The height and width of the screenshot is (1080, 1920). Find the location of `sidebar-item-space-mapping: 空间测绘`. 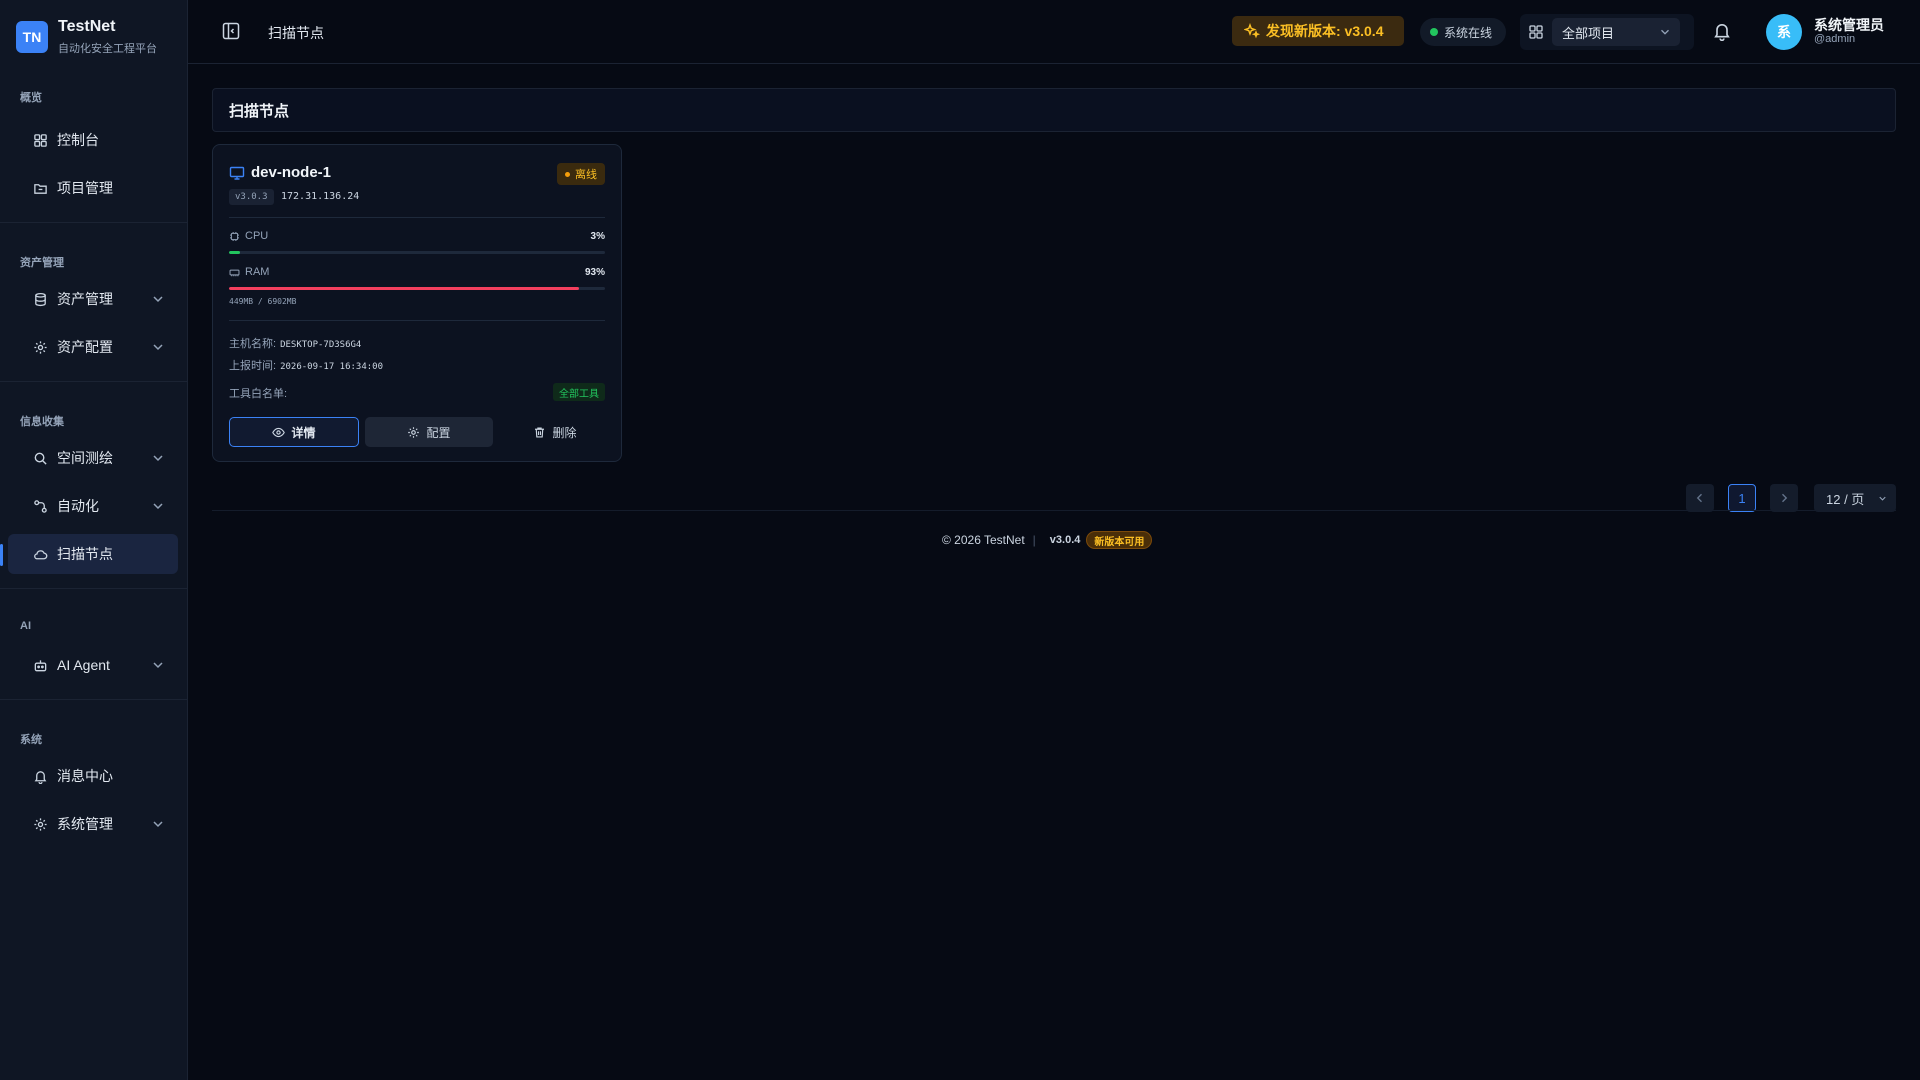

sidebar-item-space-mapping: 空间测绘 is located at coordinates (93, 458).